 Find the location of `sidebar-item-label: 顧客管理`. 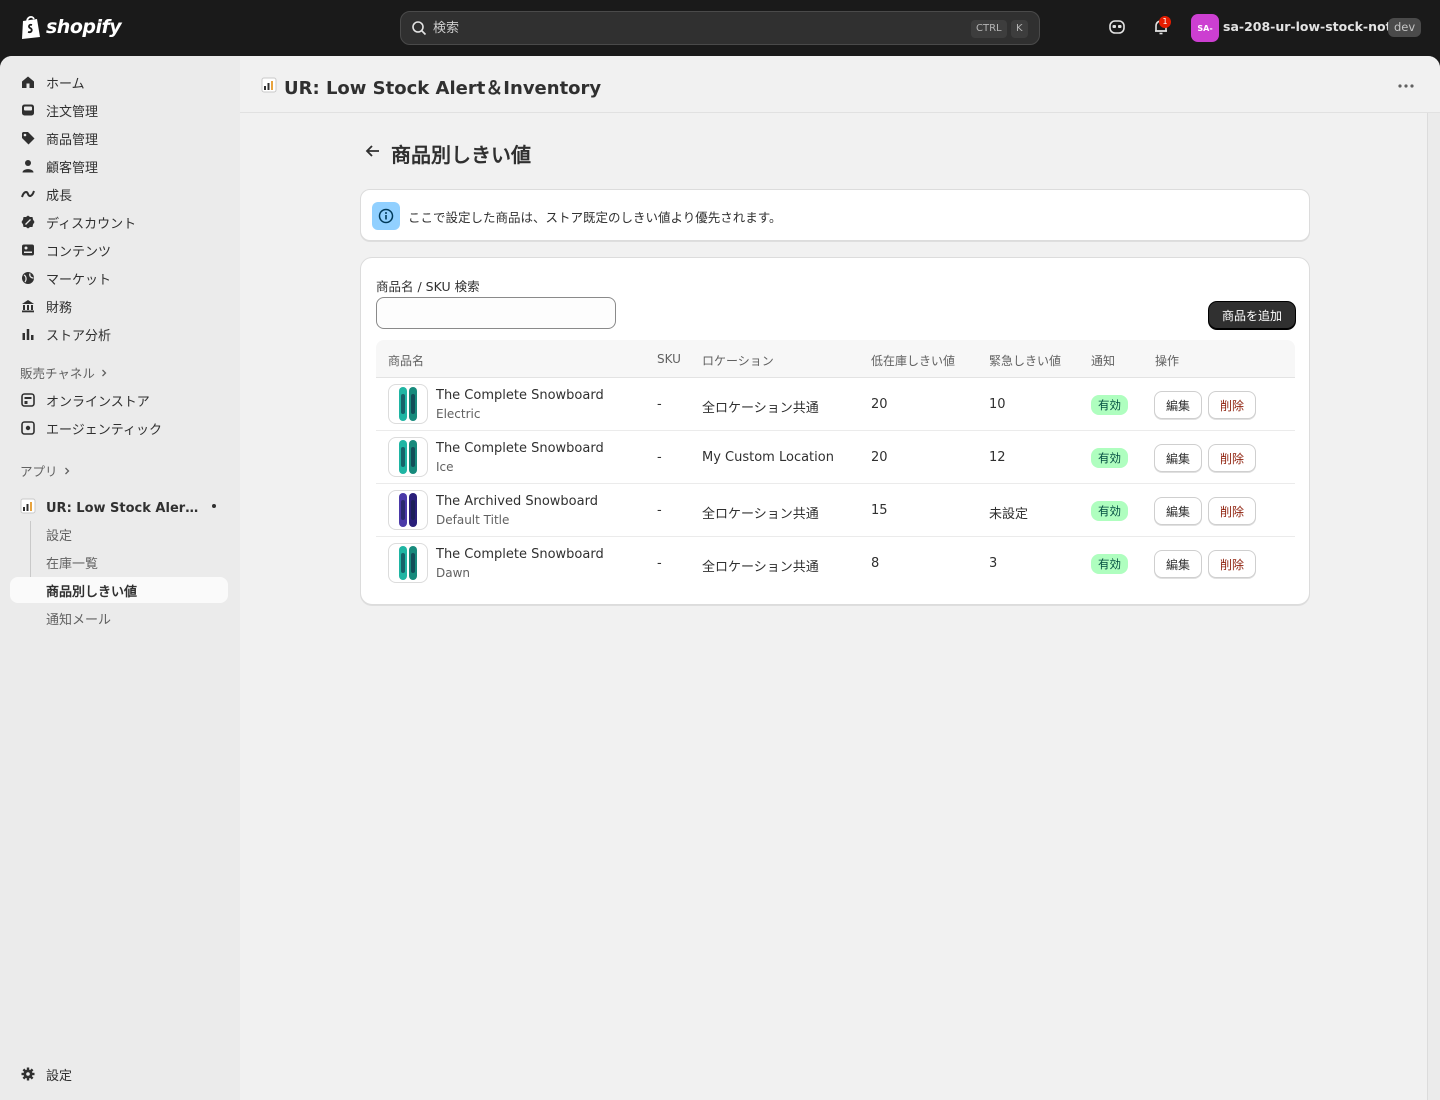

sidebar-item-label: 顧客管理 is located at coordinates (72, 168).